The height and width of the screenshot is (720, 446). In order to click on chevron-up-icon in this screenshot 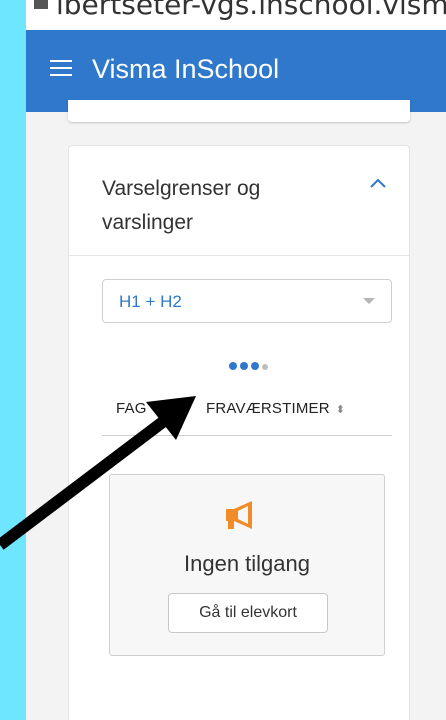, I will do `click(378, 183)`.